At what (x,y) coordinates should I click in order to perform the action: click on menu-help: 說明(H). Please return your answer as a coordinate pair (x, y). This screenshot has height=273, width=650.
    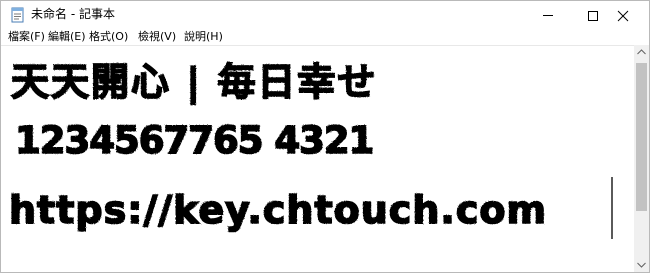
    Looking at the image, I should click on (203, 37).